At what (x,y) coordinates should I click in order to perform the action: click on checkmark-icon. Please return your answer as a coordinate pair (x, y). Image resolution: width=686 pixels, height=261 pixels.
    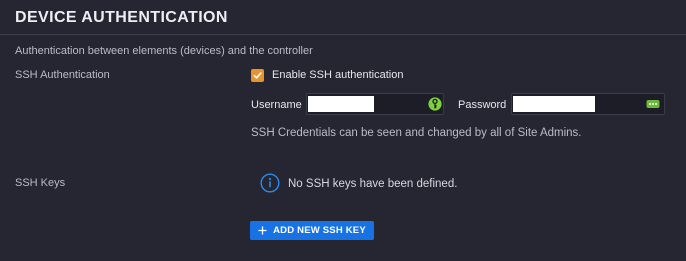
    Looking at the image, I should click on (257, 75).